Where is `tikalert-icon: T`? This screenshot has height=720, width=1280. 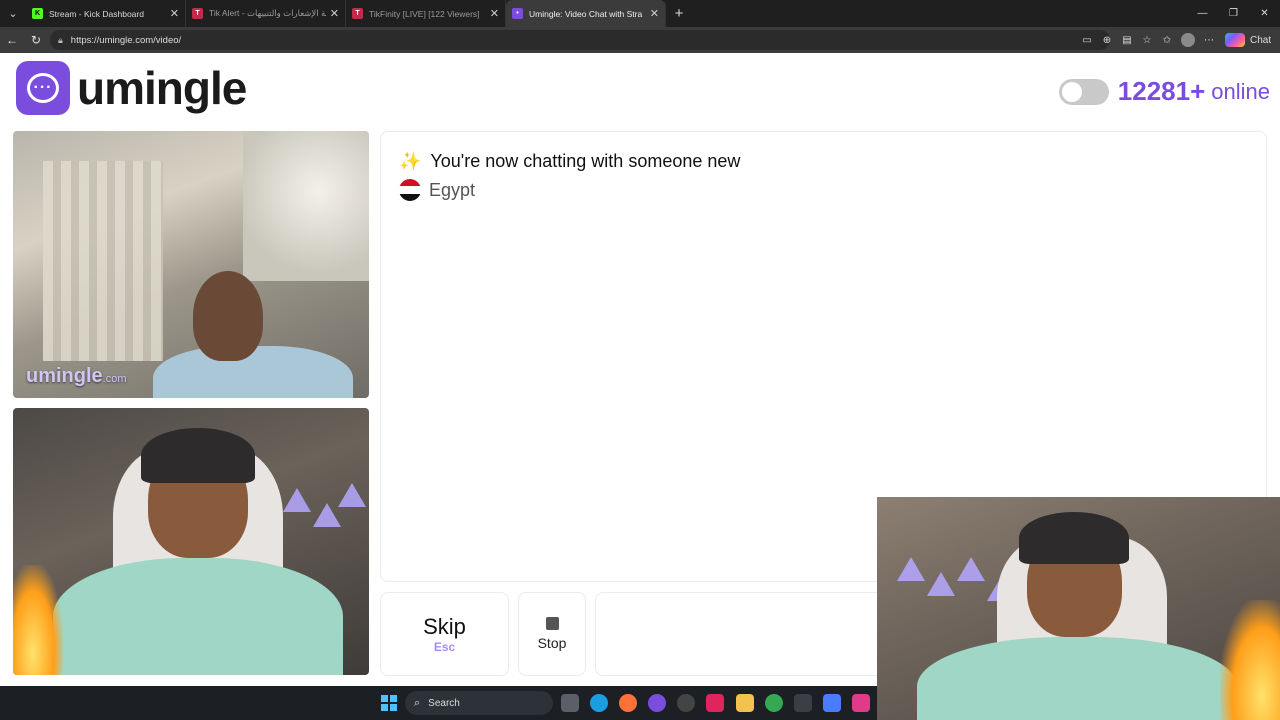
tikalert-icon: T is located at coordinates (197, 13).